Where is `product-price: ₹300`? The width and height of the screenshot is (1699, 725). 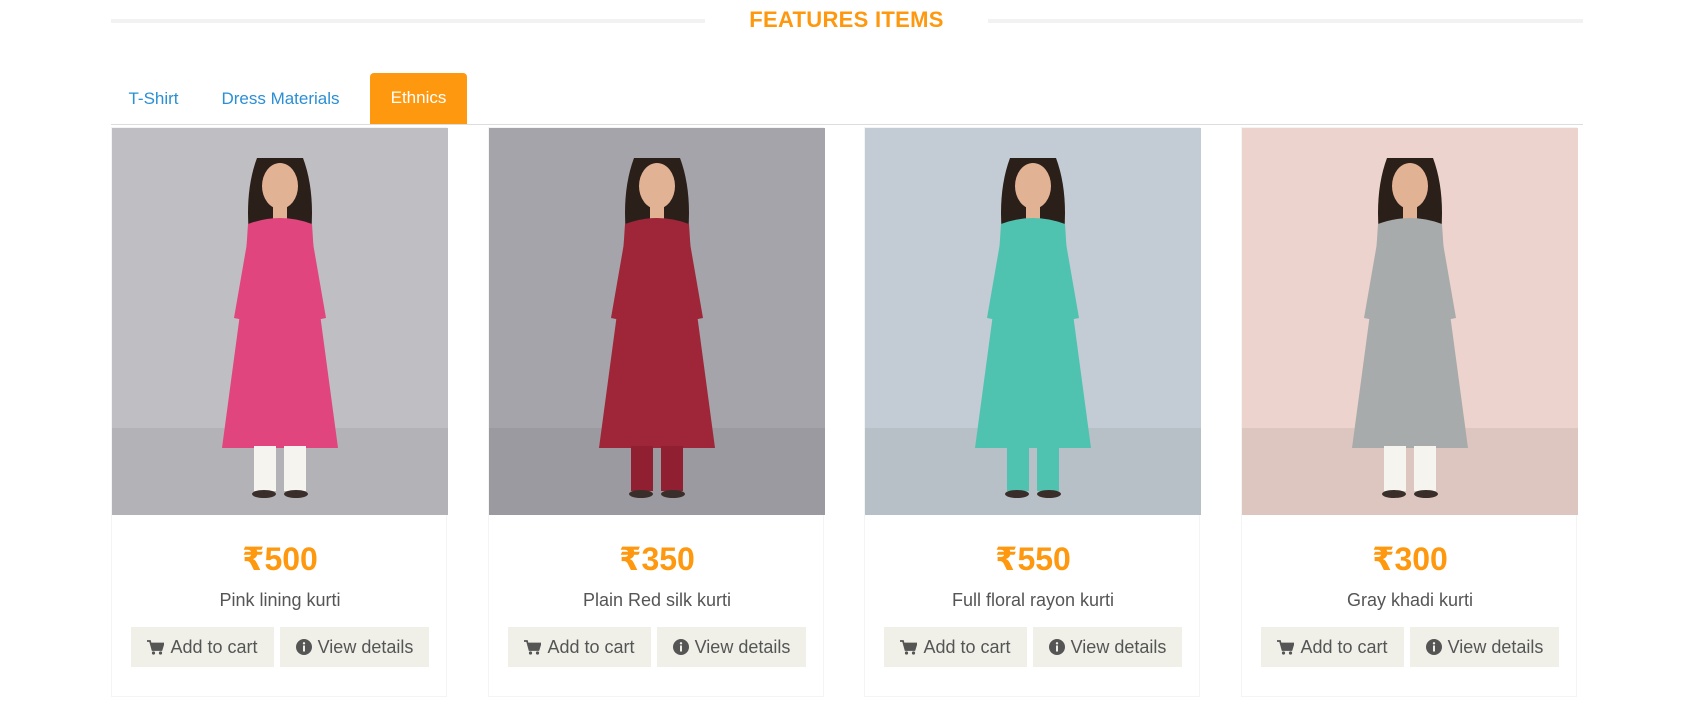 product-price: ₹300 is located at coordinates (1410, 559).